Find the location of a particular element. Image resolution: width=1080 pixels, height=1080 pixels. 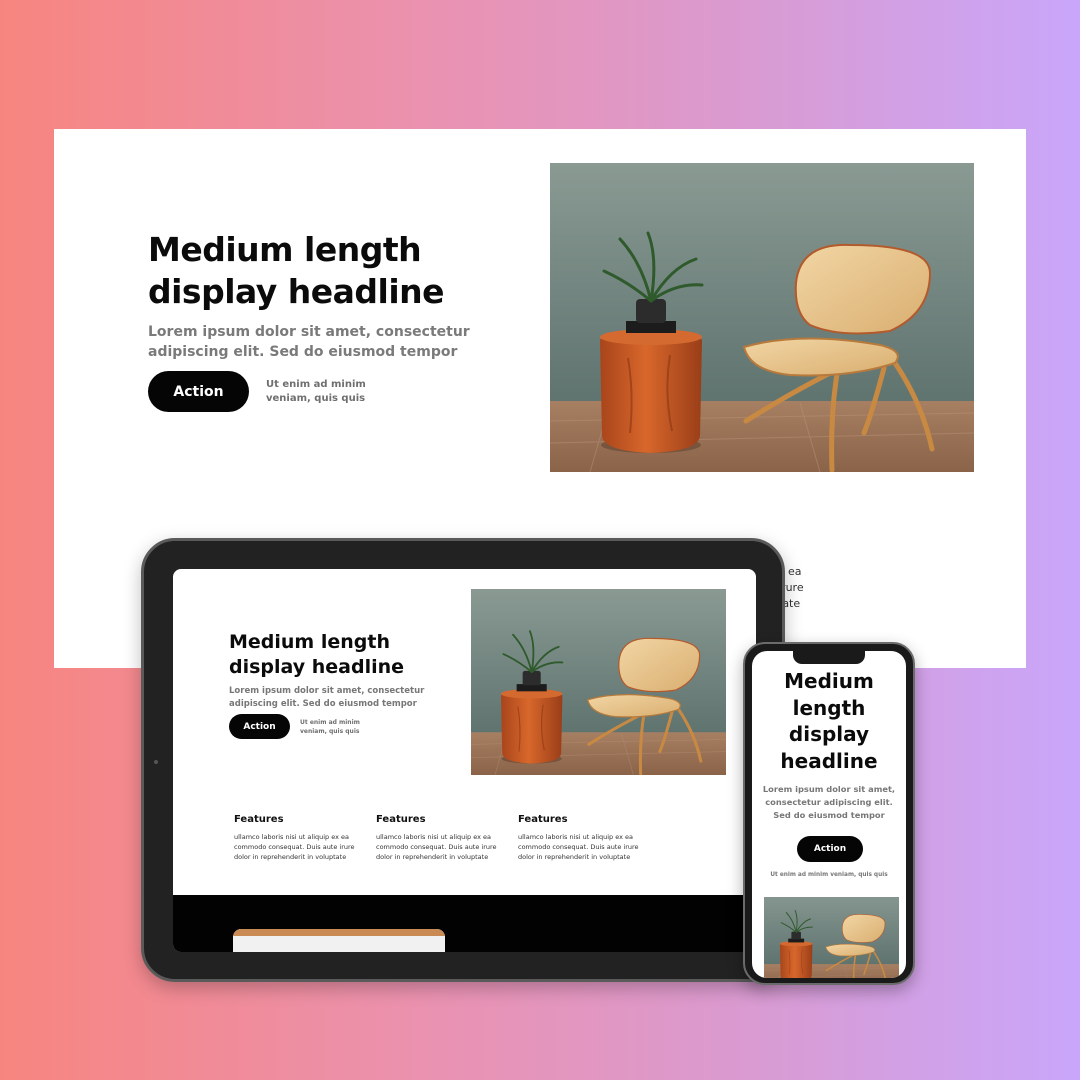

phone-notch is located at coordinates (829, 657).